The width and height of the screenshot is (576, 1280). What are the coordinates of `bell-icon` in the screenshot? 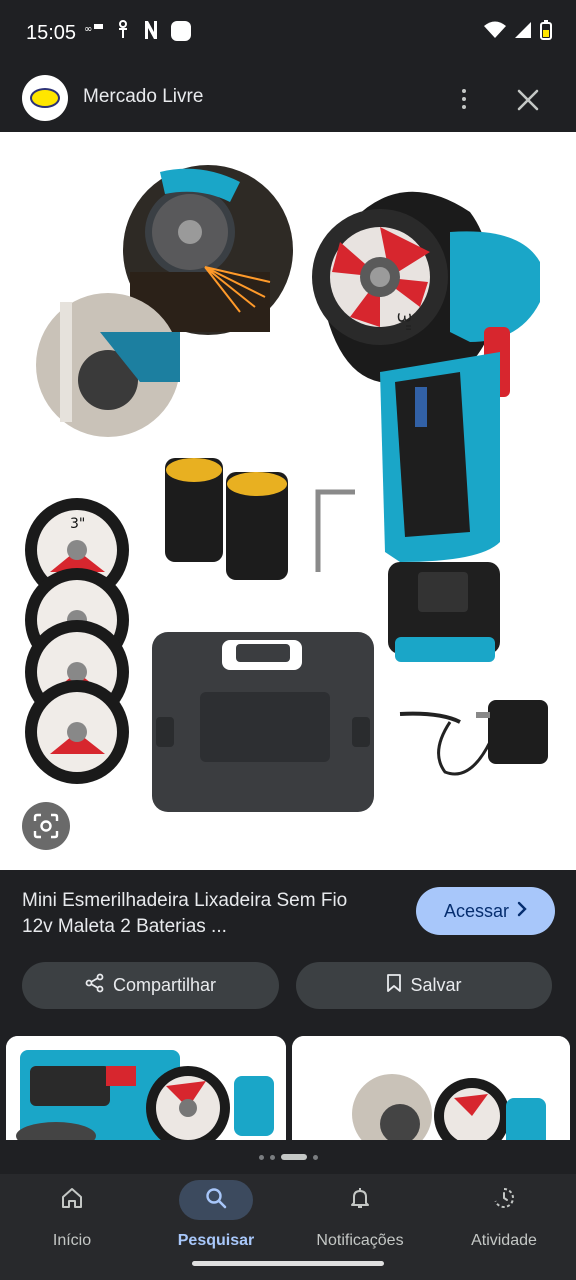 It's located at (360, 1200).